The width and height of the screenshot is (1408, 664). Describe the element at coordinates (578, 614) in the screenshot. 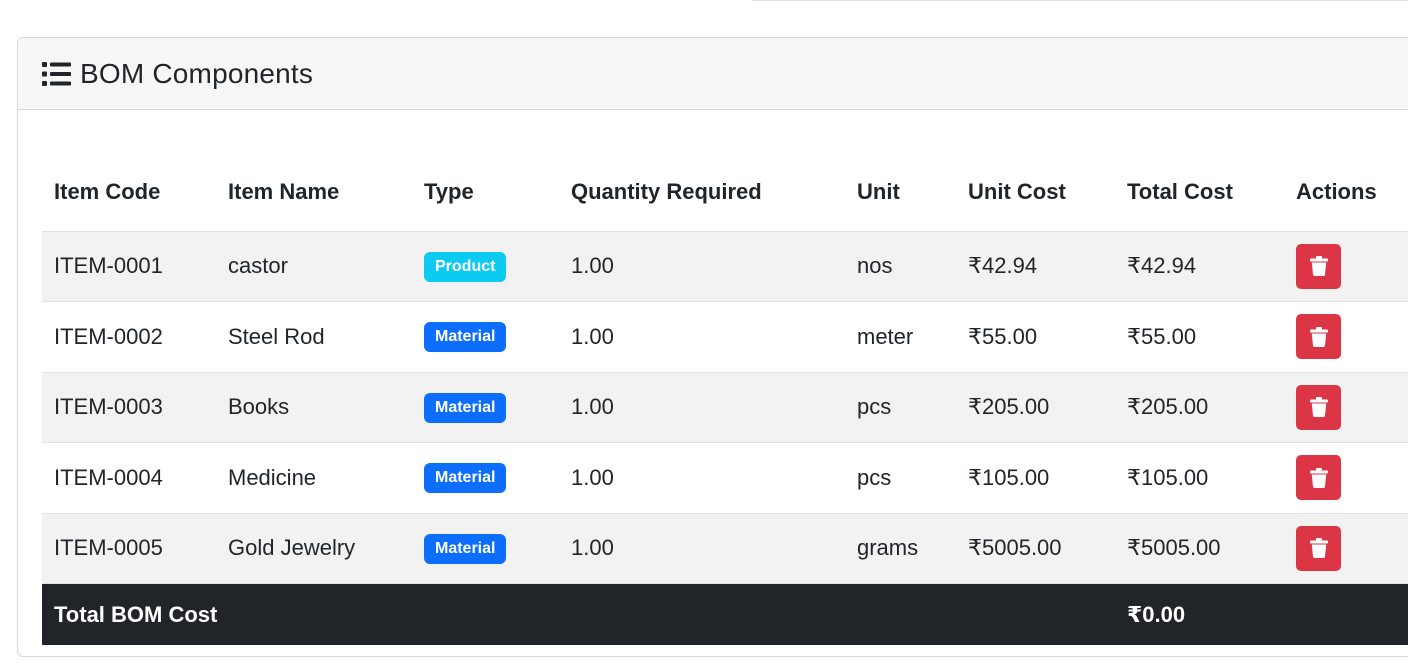

I see `total-label: Total BOM Cost` at that location.